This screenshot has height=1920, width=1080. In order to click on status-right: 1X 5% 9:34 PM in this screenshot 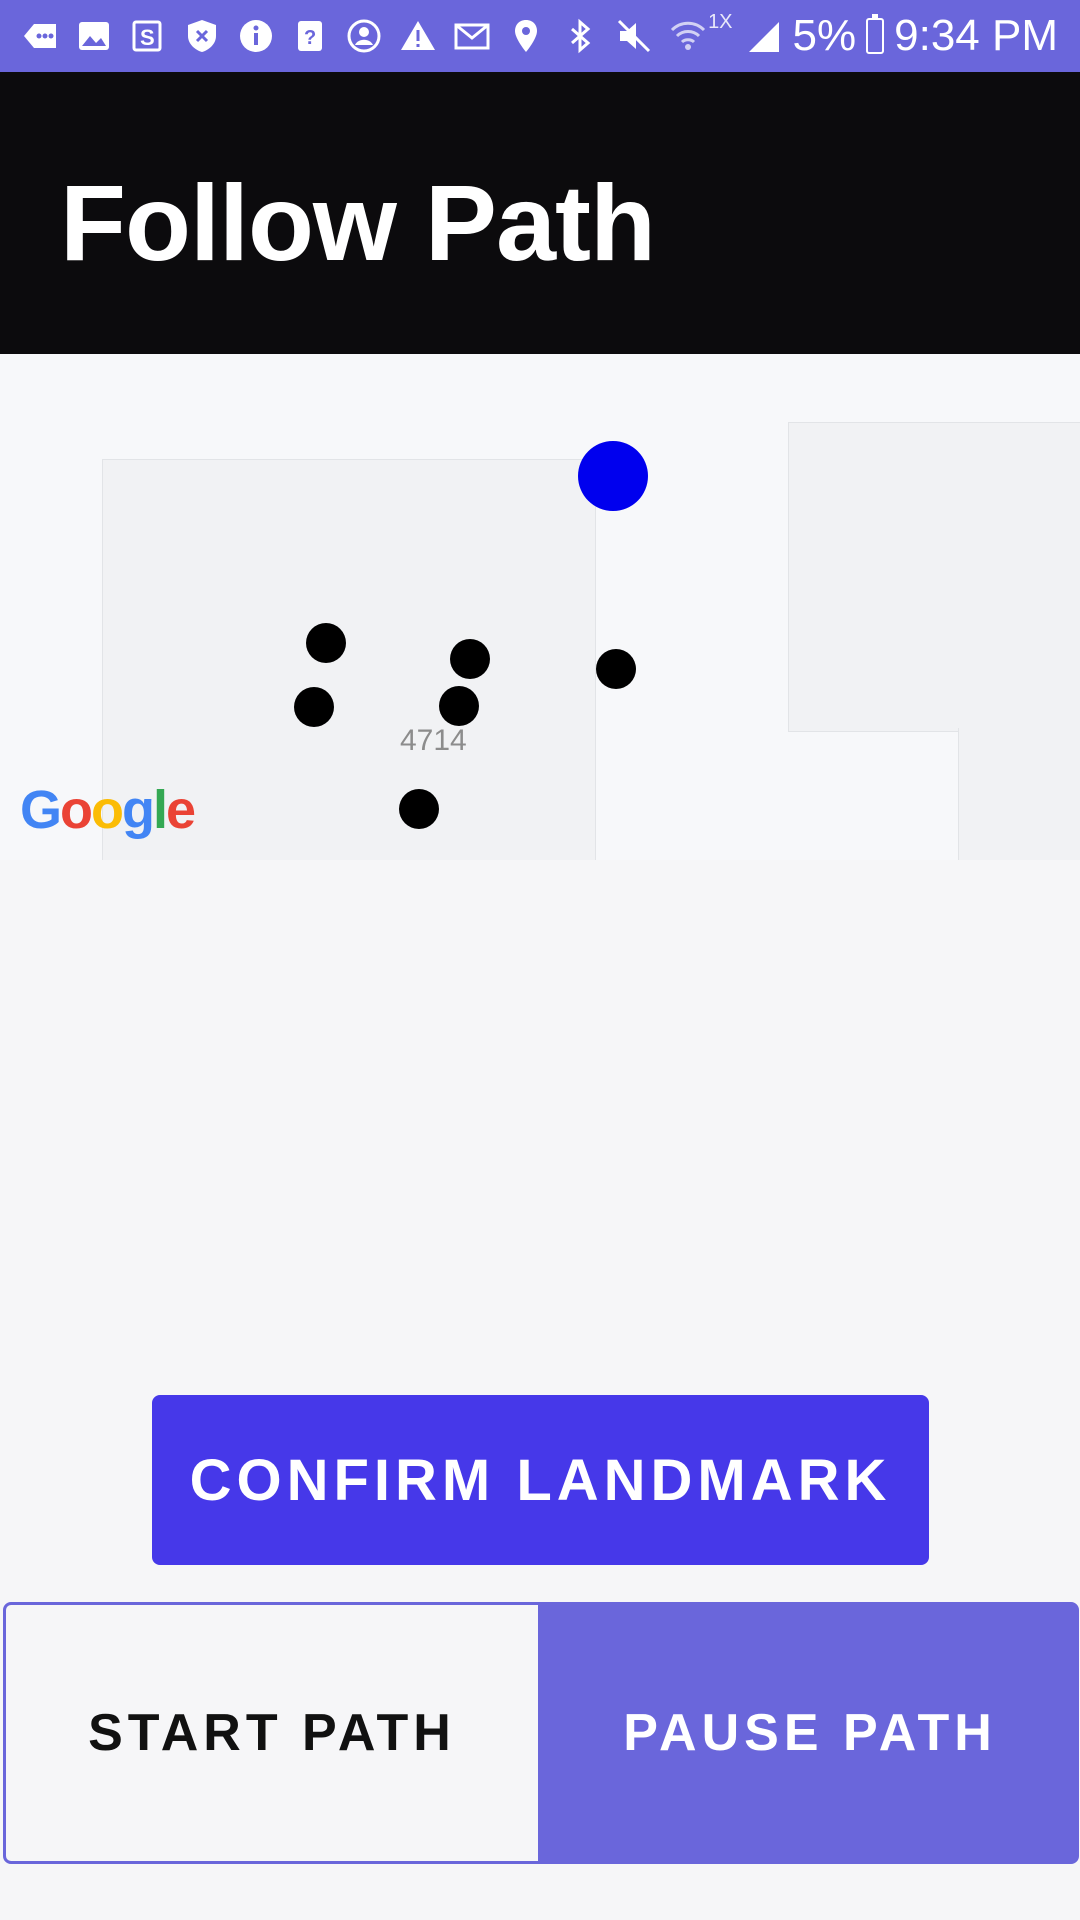, I will do `click(883, 36)`.